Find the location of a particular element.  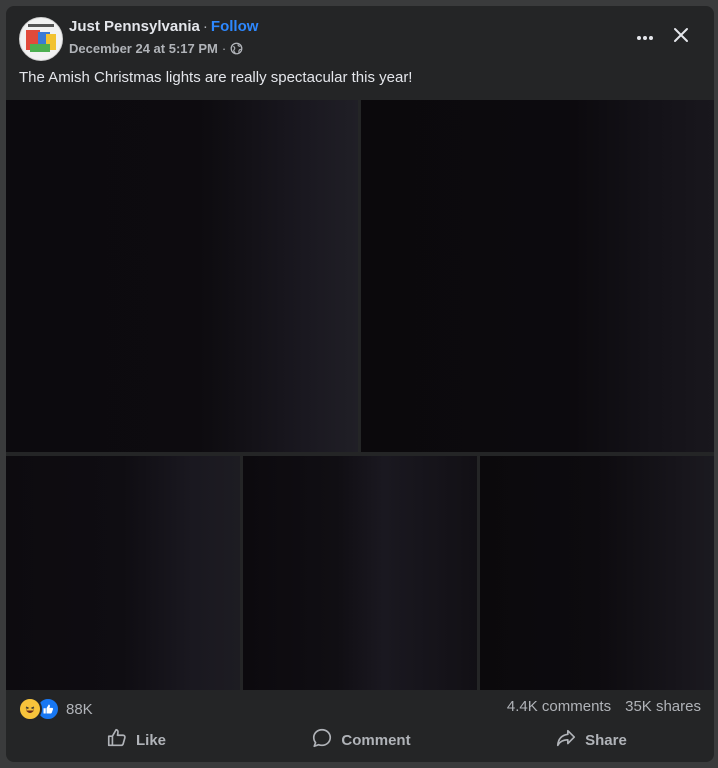

share-label: Share is located at coordinates (606, 740).